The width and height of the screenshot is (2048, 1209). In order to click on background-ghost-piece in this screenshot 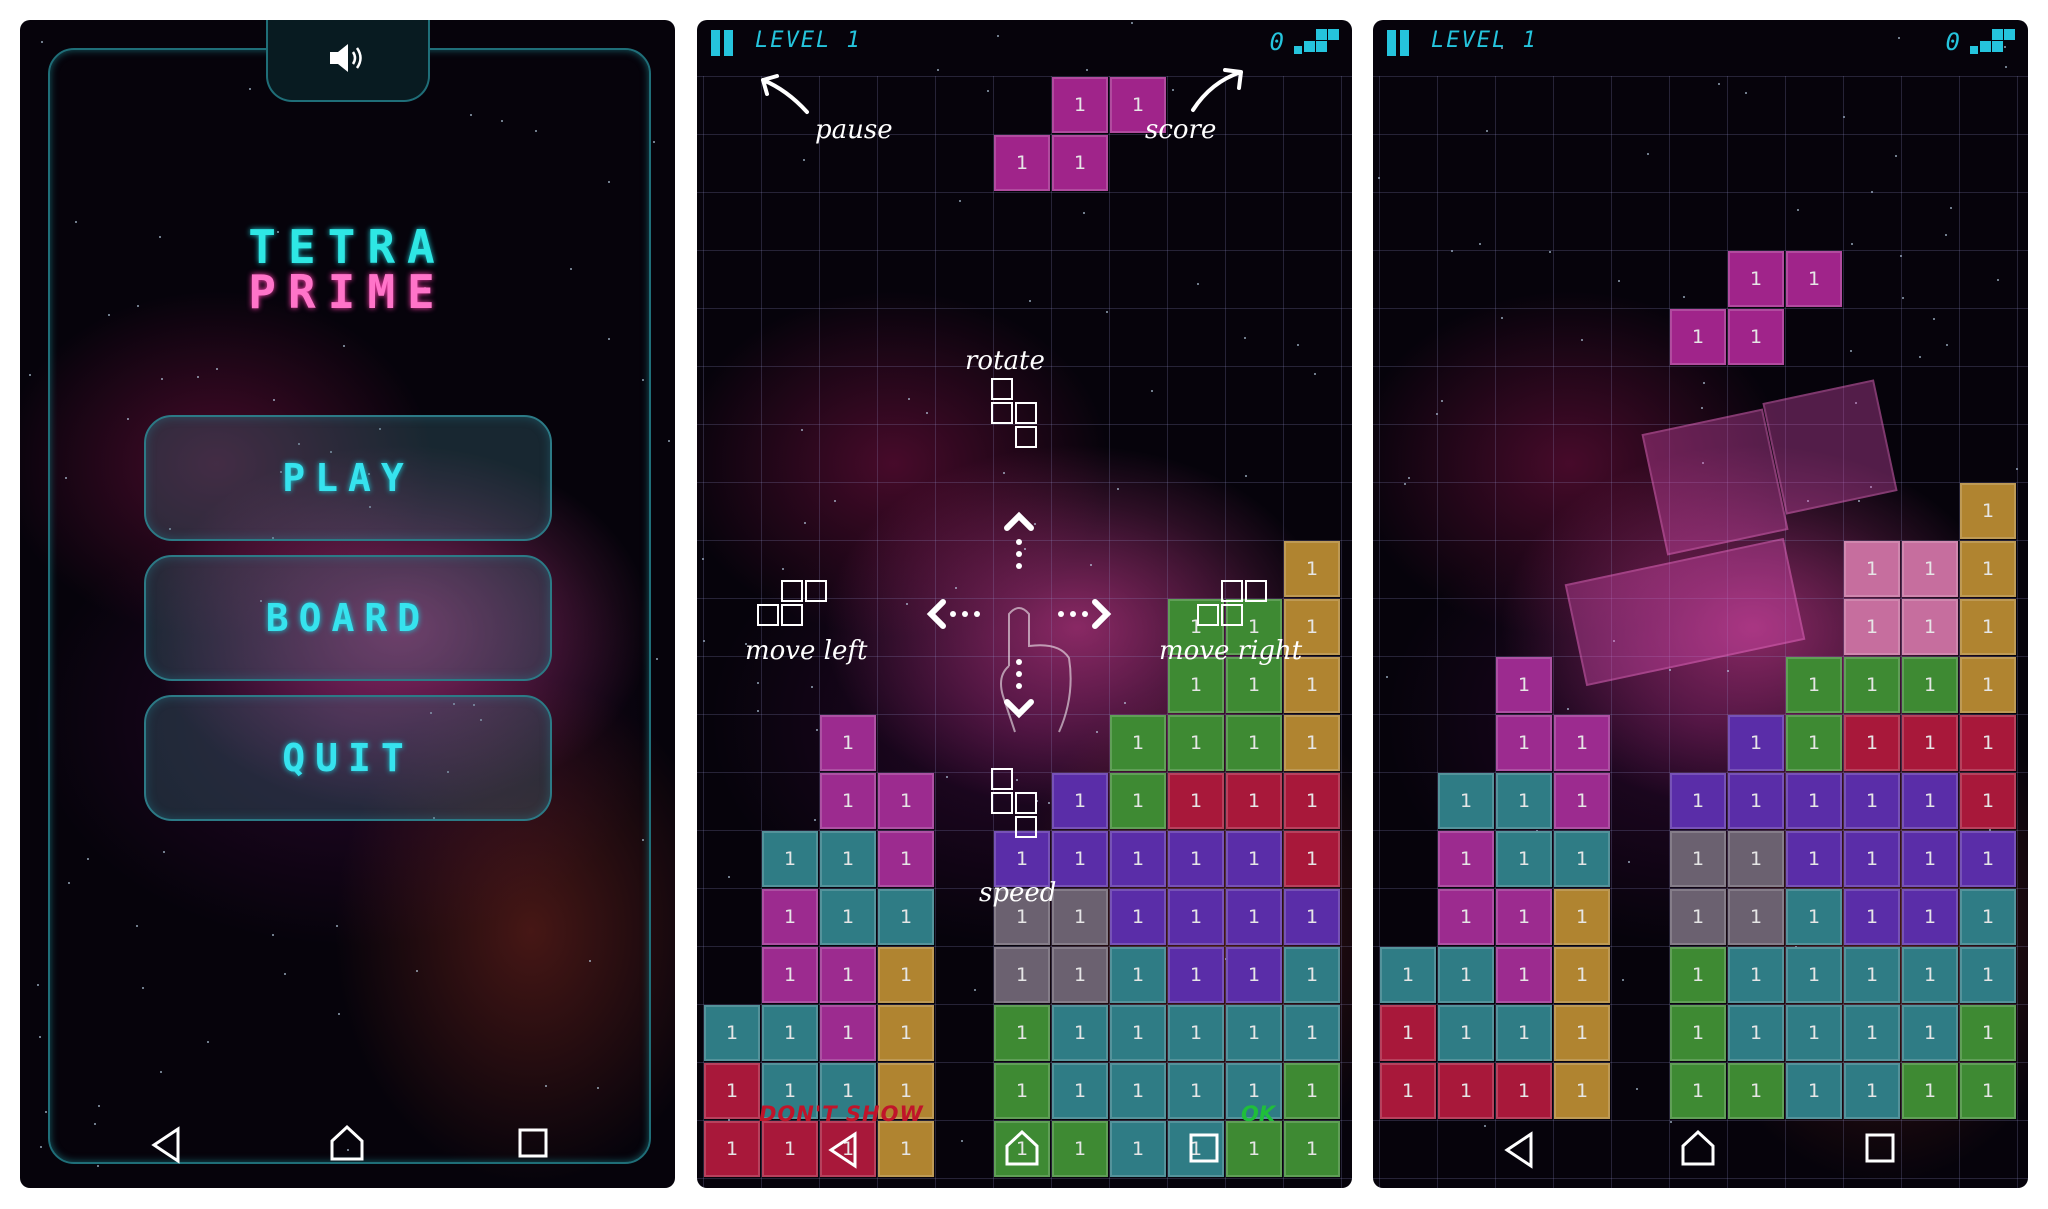, I will do `click(1715, 482)`.